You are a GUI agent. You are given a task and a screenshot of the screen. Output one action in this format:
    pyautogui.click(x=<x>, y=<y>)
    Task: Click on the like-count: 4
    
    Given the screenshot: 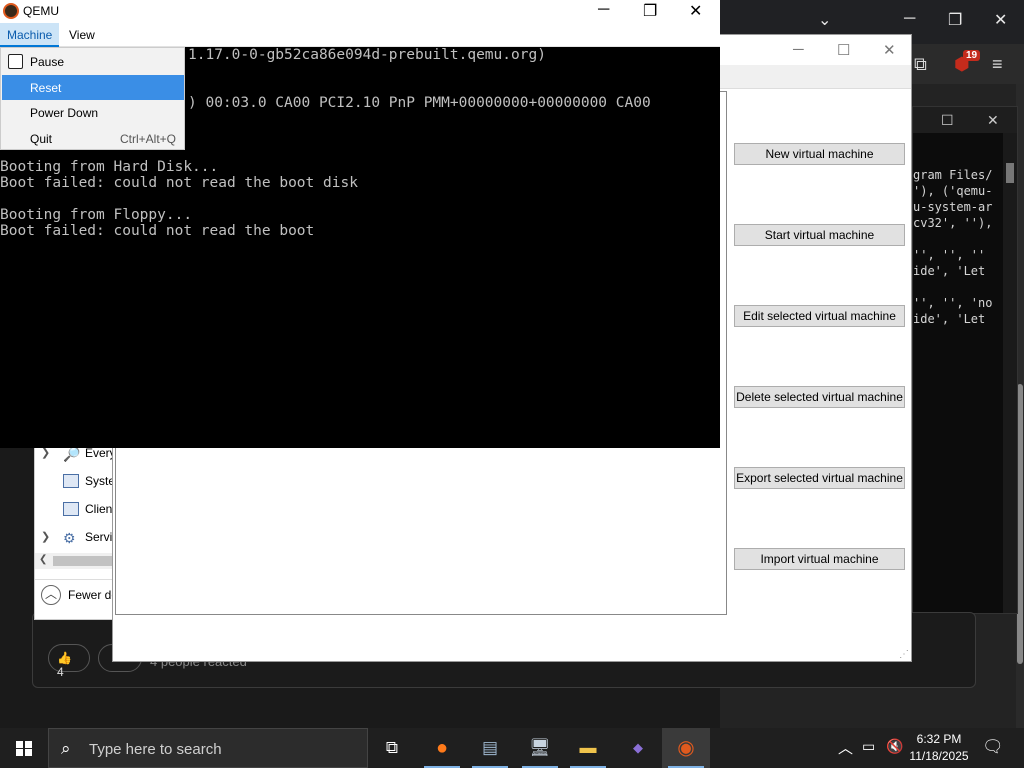 What is the action you would take?
    pyautogui.click(x=60, y=672)
    